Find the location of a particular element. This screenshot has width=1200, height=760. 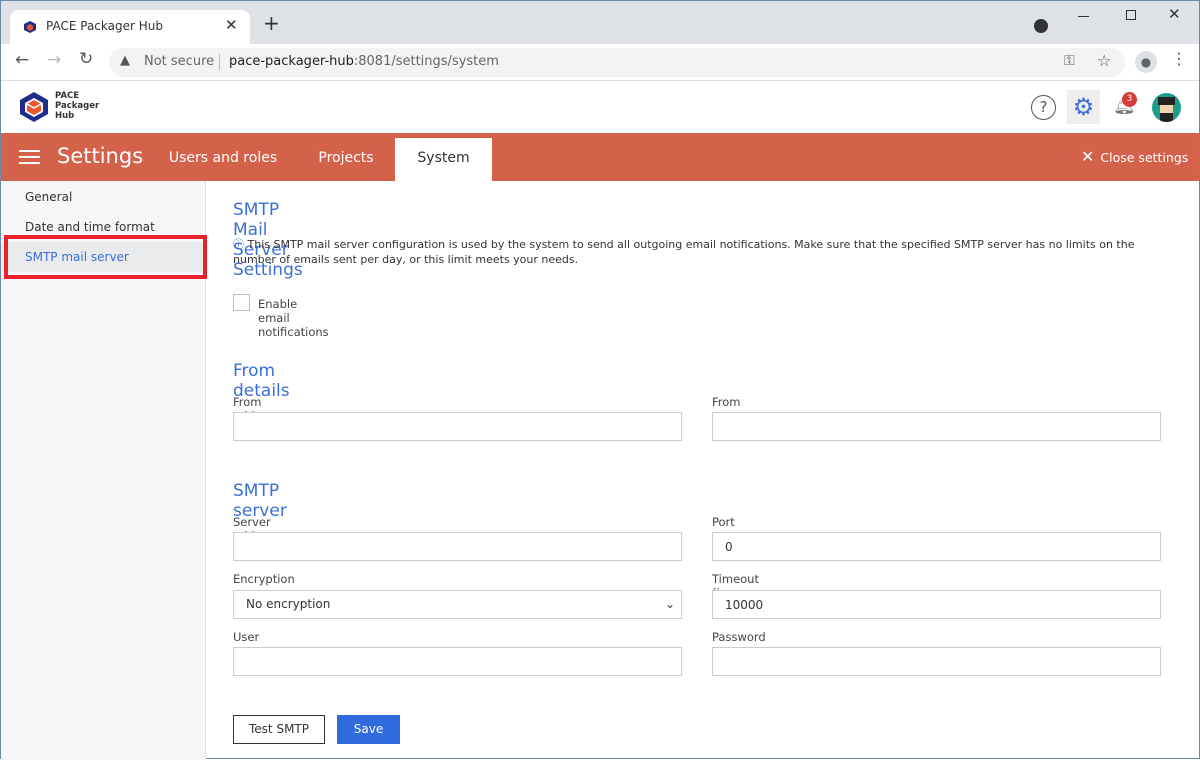

close-window-icon: ✕ is located at coordinates (1174, 14).